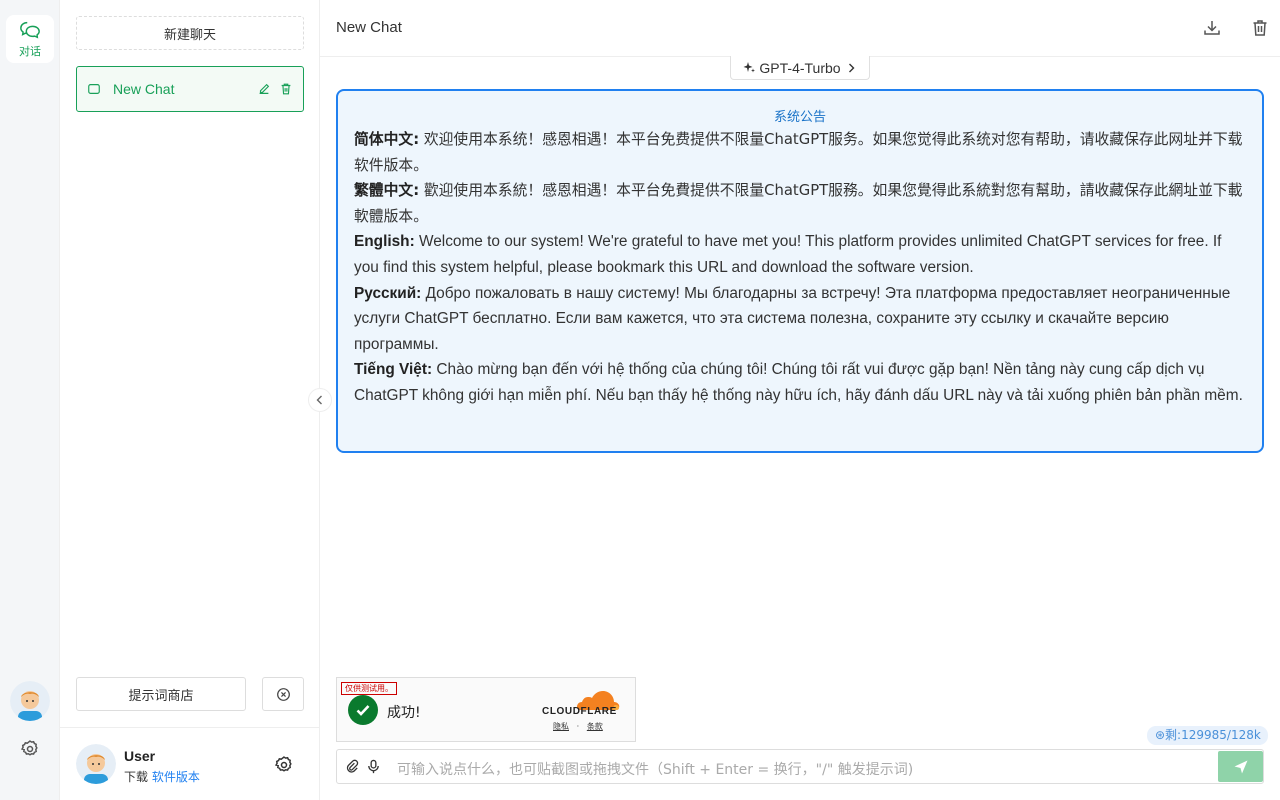  Describe the element at coordinates (30, 749) in the screenshot. I see `settings-gear-icon` at that location.